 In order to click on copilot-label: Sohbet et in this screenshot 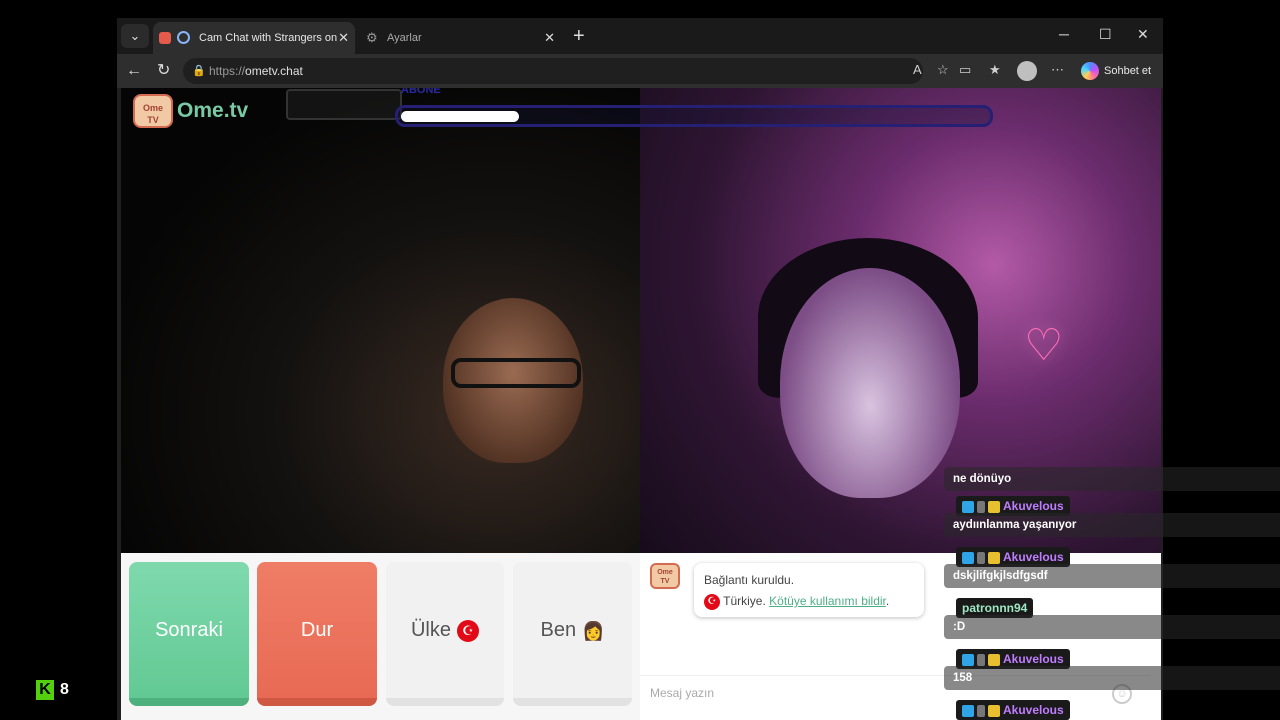, I will do `click(1128, 71)`.